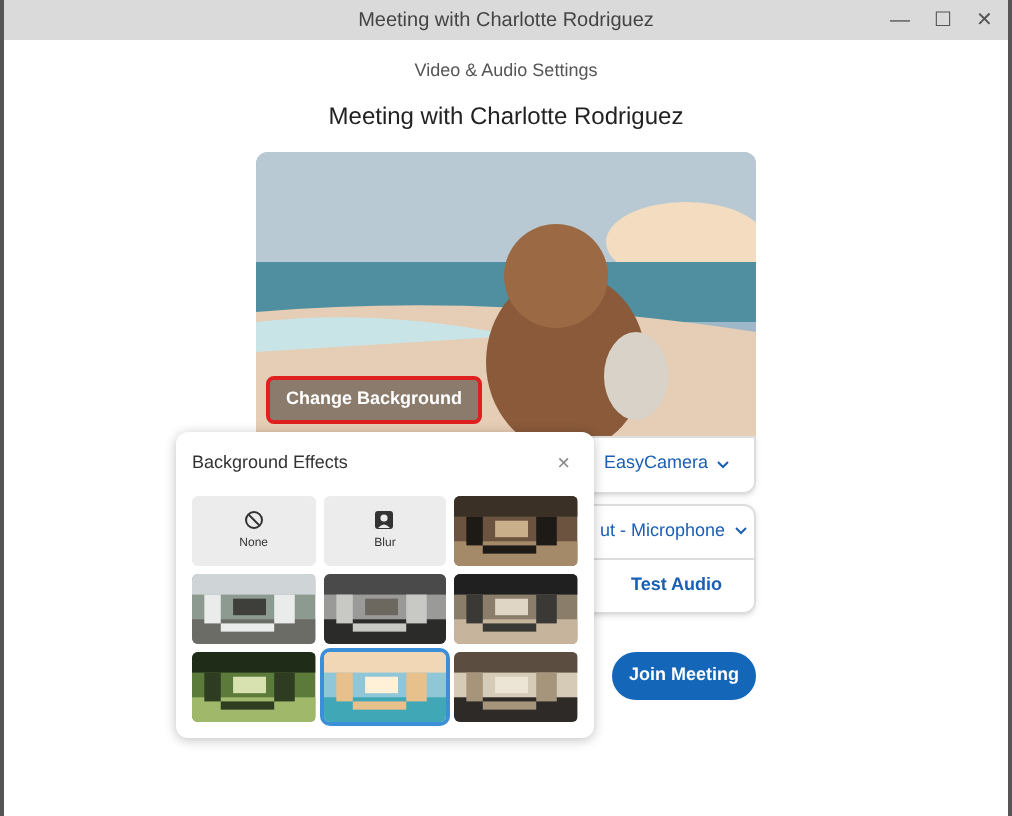 The height and width of the screenshot is (816, 1012). I want to click on prohibited-icon, so click(253, 519).